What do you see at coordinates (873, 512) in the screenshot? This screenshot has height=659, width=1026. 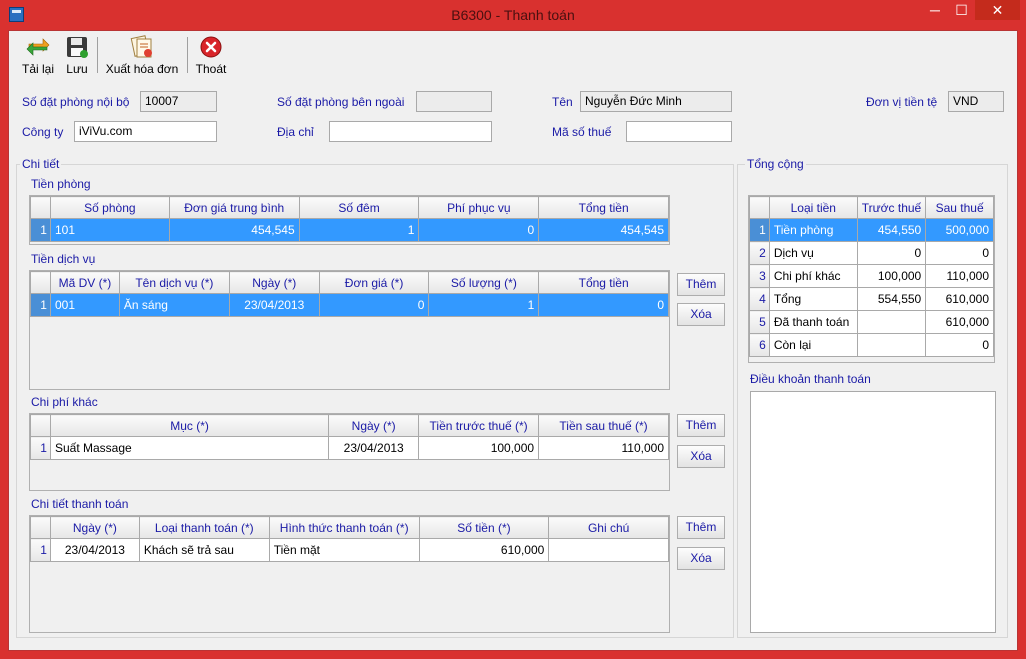 I see `payment-terms-field` at bounding box center [873, 512].